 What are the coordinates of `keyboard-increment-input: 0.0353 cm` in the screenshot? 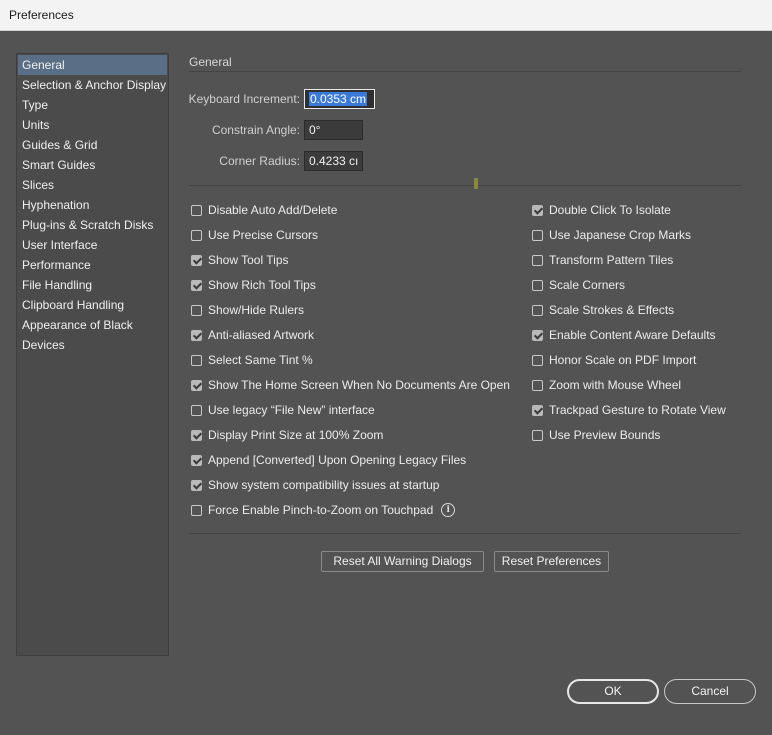 It's located at (339, 99).